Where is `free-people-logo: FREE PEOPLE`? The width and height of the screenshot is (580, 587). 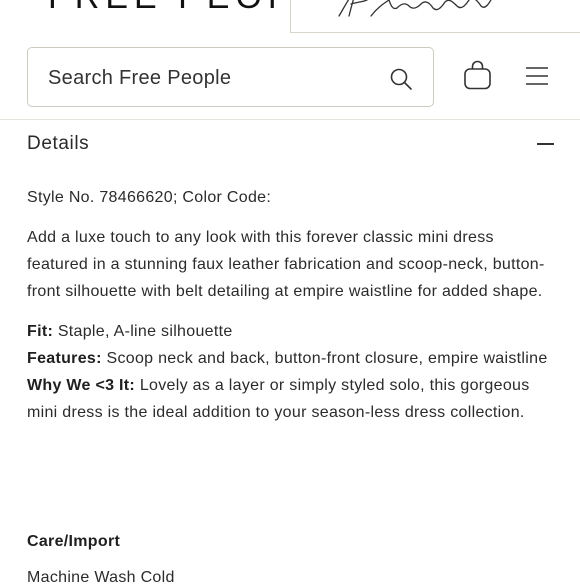 free-people-logo: FREE PEOPLE is located at coordinates (169, 8).